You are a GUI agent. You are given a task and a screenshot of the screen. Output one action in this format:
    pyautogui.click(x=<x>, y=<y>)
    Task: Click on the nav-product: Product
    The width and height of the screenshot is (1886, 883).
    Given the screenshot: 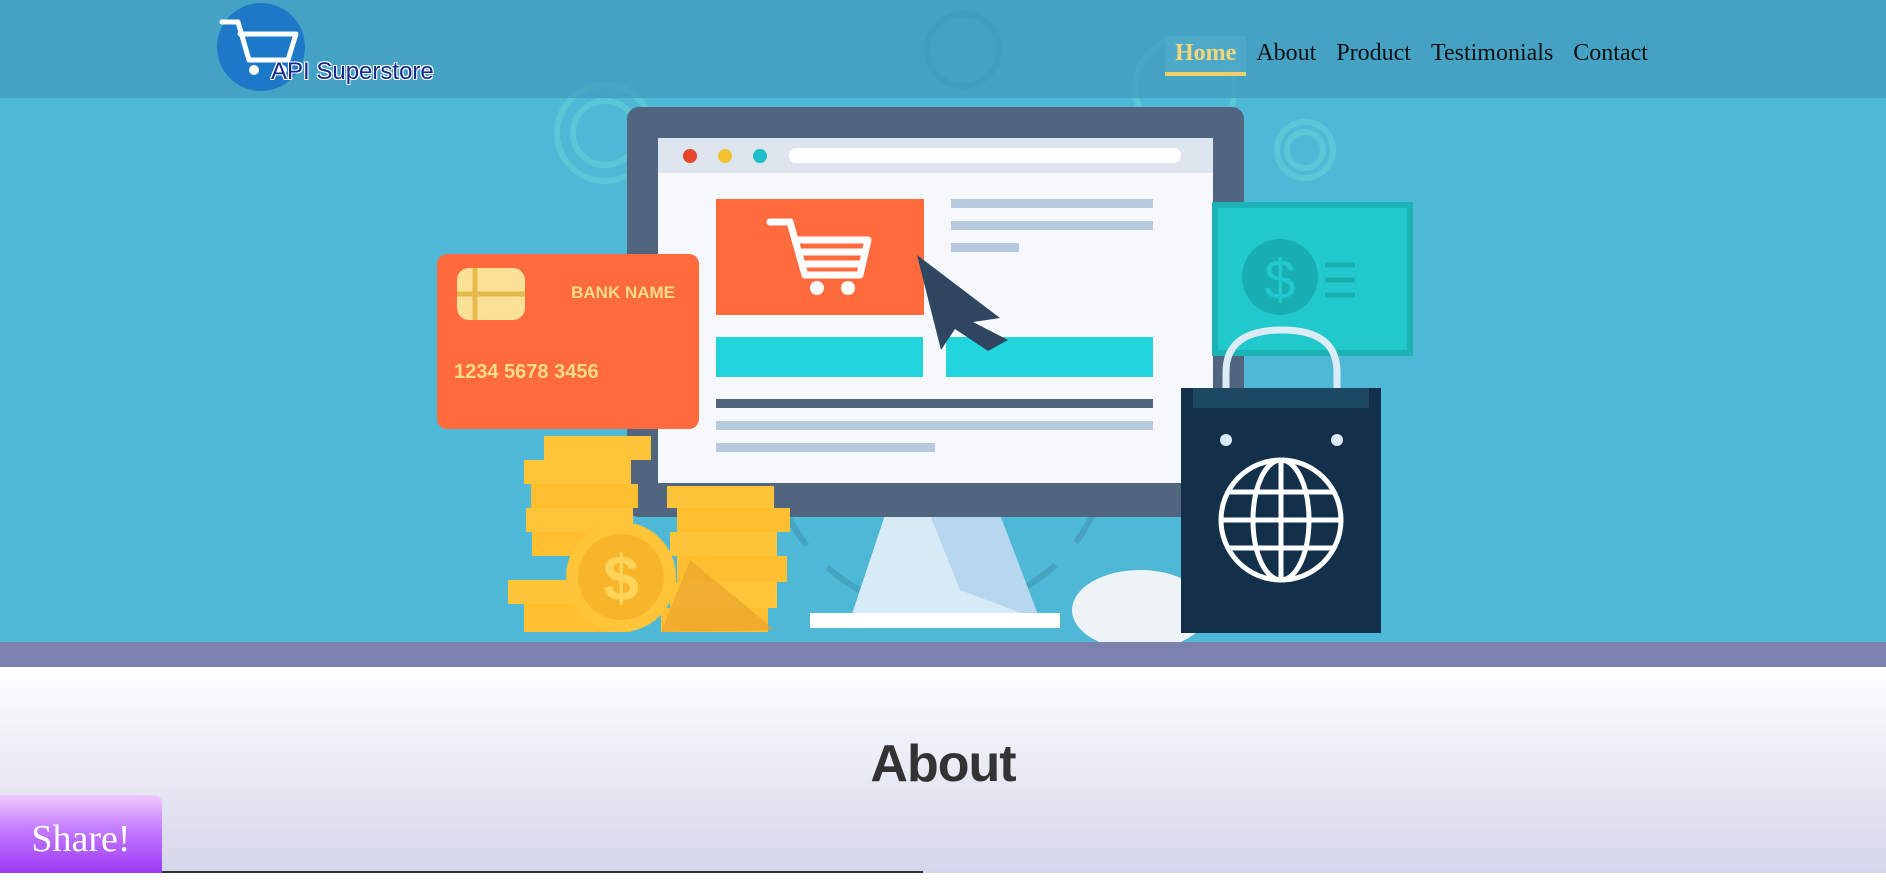 What is the action you would take?
    pyautogui.click(x=1373, y=56)
    